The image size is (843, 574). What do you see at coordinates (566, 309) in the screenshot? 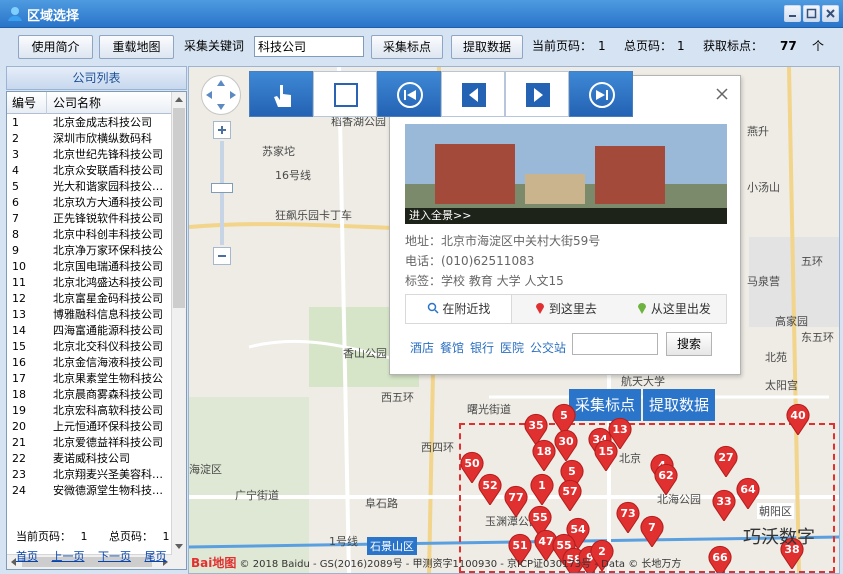
I see `tab-go-here: 到这里去` at bounding box center [566, 309].